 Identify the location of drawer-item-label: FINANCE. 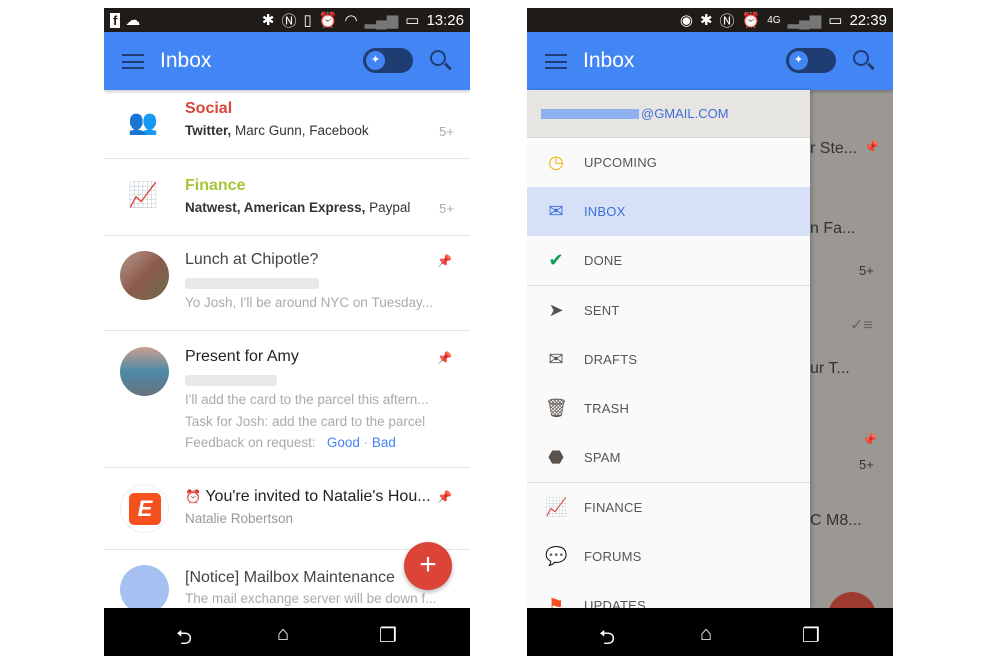
(613, 507).